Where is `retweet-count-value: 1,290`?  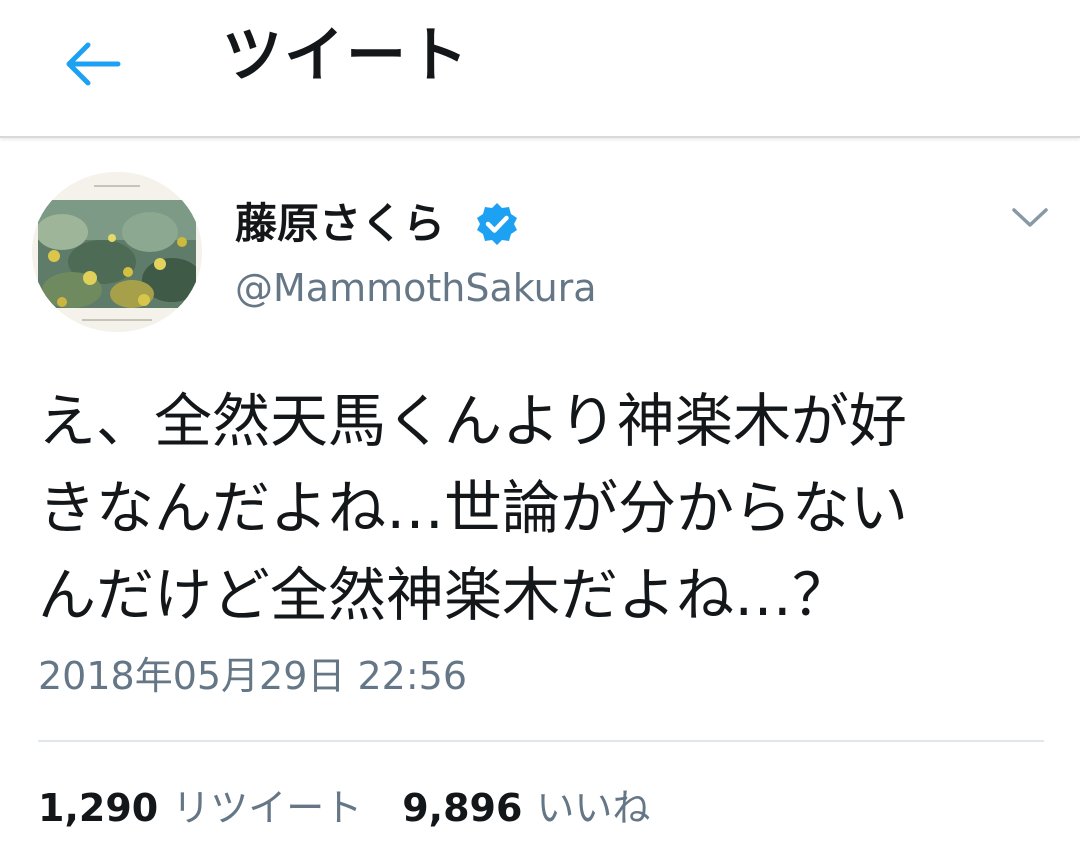 retweet-count-value: 1,290 is located at coordinates (98, 808).